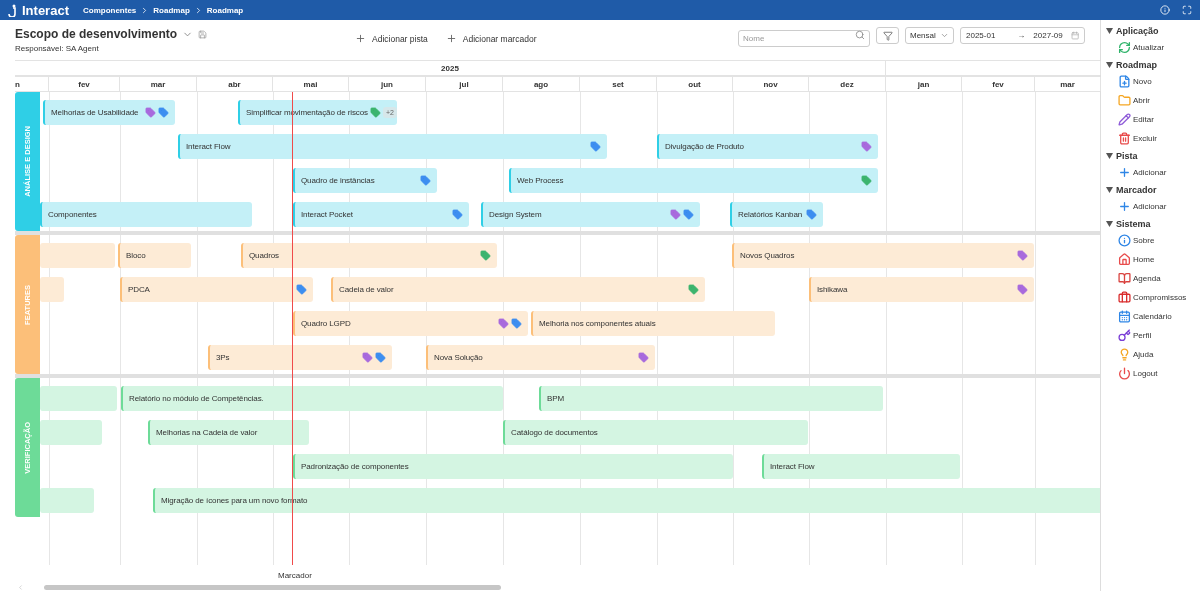  What do you see at coordinates (1153, 31) in the screenshot?
I see `sidebar-group: Aplicação` at bounding box center [1153, 31].